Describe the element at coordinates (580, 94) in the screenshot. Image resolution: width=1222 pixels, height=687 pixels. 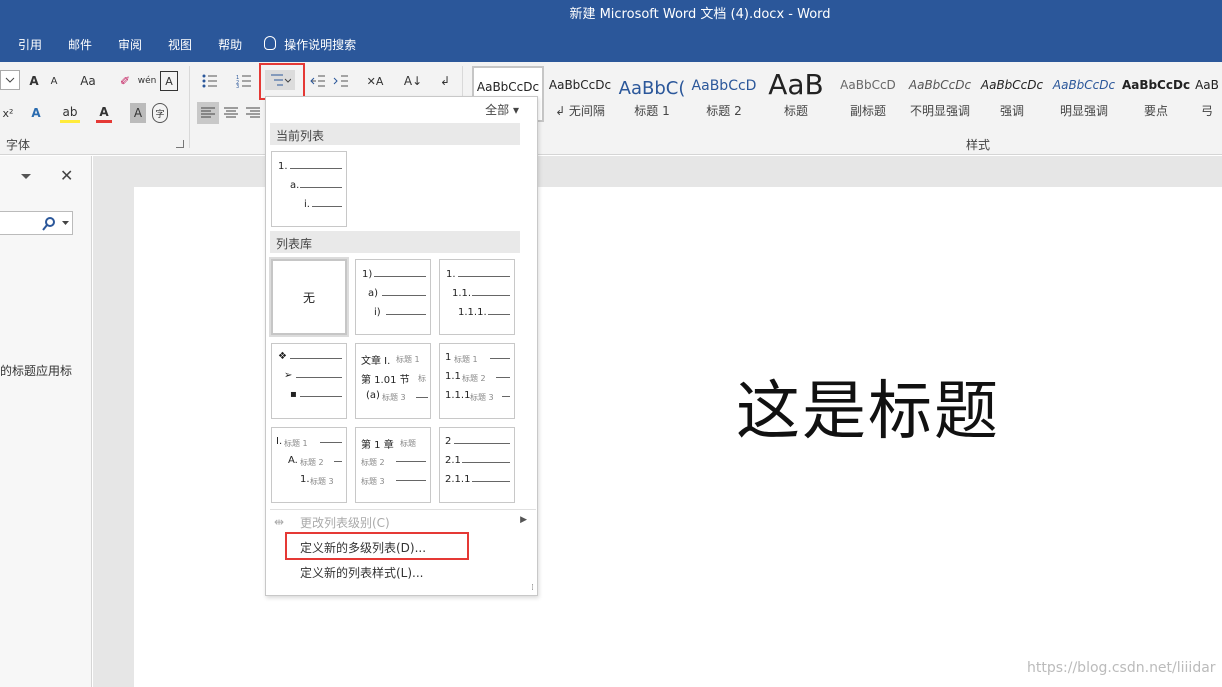
I see `style-no-spacing: AaBbCcDc ↲ 无间隔` at that location.